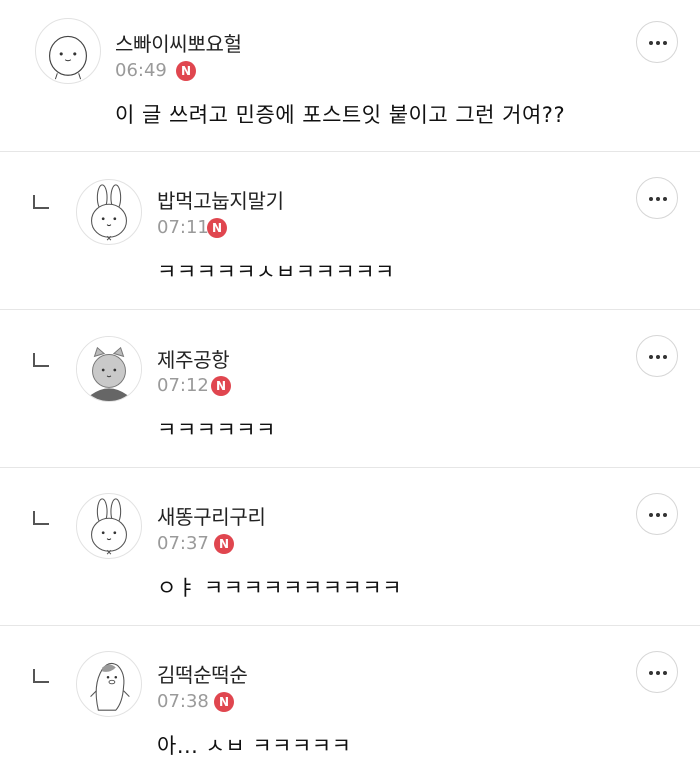  Describe the element at coordinates (280, 588) in the screenshot. I see `comment-body: ㅇㅑ ㅋㅋㅋㅋㅋㅋㅋㅋㅋㅋ` at that location.